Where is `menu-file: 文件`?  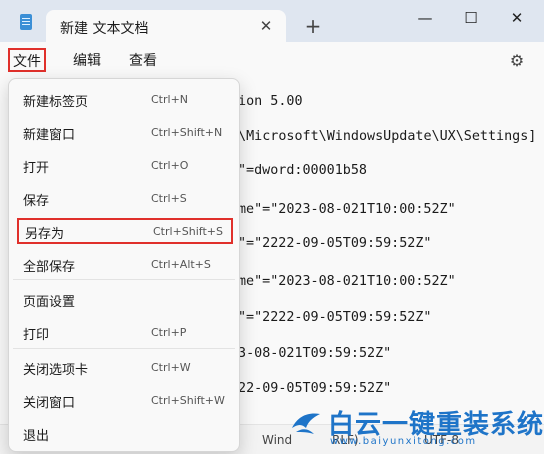 menu-file: 文件 is located at coordinates (27, 60).